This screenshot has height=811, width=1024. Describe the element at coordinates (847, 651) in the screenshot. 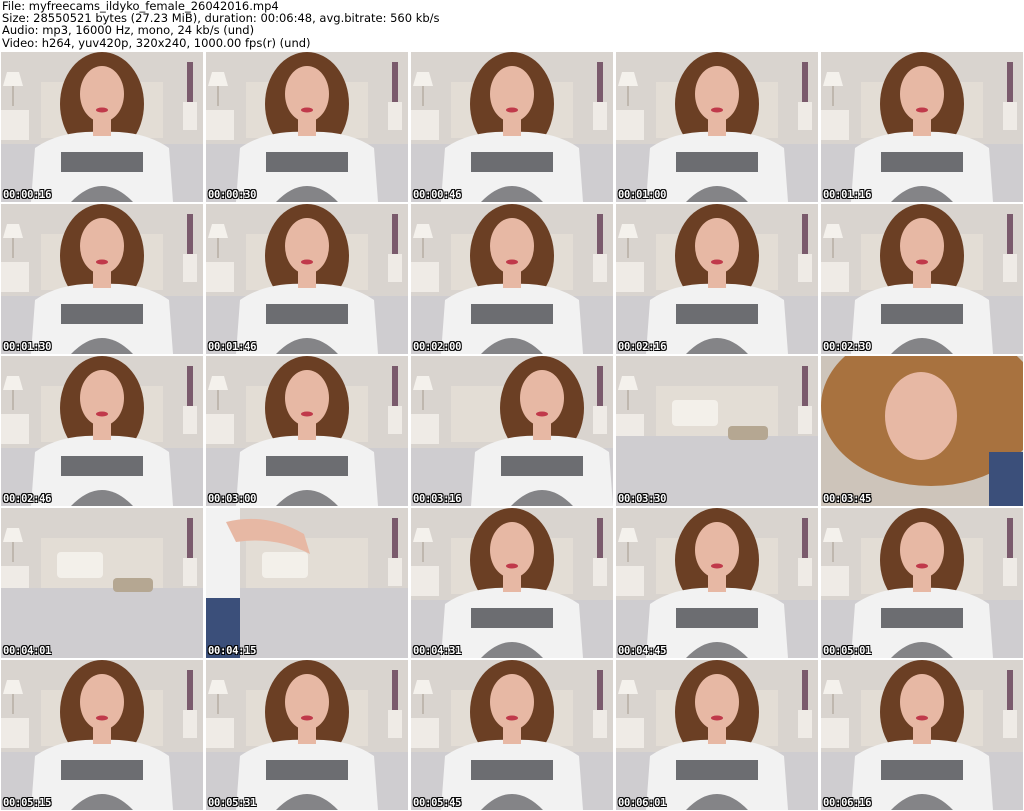

I see `thumbnail-timestamp: 00:05:01` at that location.